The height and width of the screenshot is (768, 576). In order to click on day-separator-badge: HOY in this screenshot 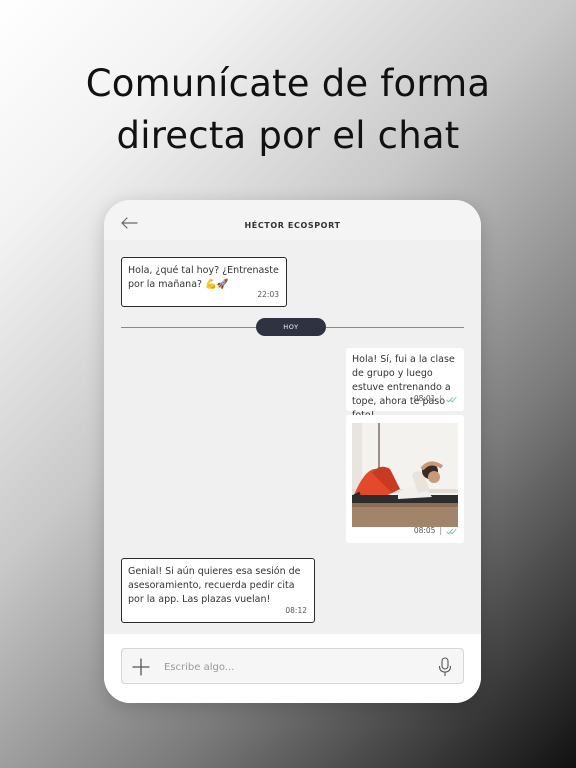, I will do `click(291, 327)`.